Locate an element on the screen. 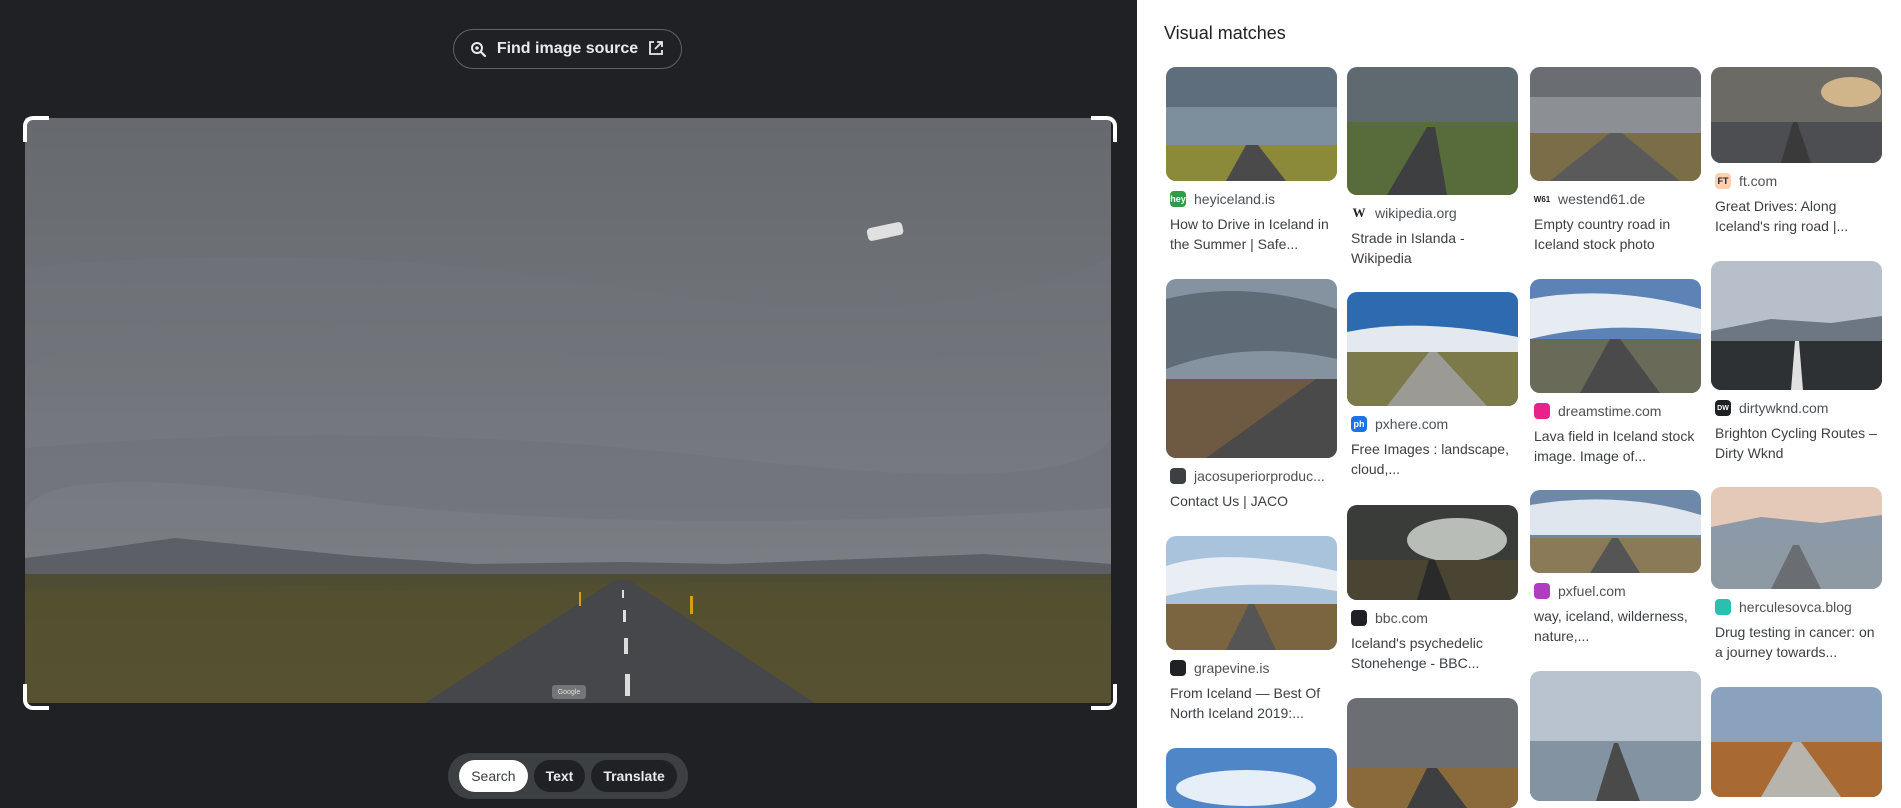  crop-handle-top-left is located at coordinates (36, 129).